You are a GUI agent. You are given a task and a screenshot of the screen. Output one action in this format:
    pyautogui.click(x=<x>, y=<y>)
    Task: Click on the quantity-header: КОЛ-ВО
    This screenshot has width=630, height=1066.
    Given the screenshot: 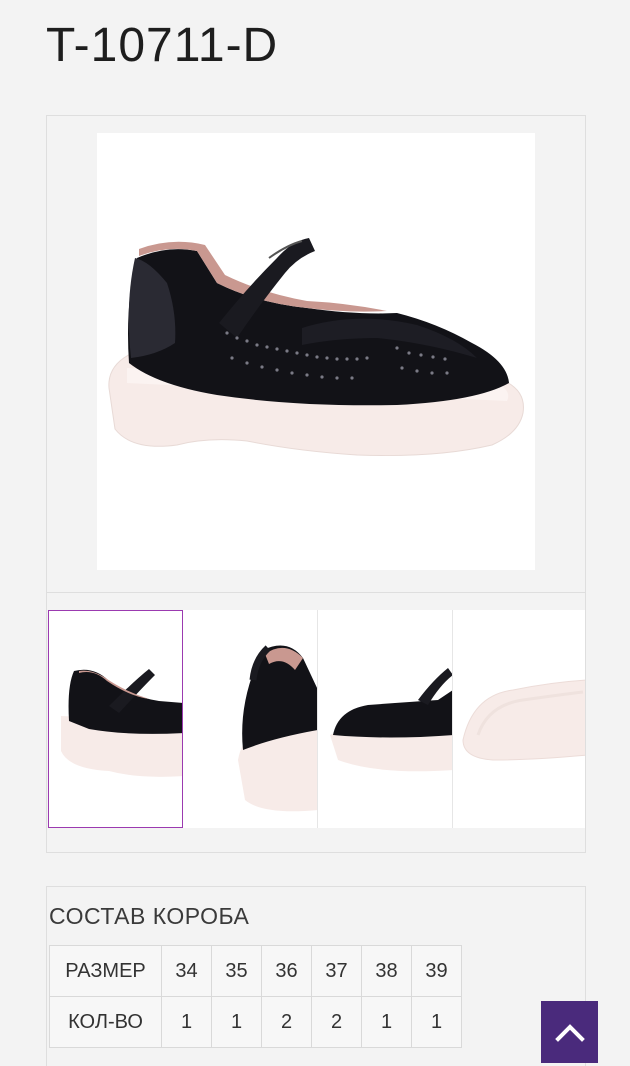 What is the action you would take?
    pyautogui.click(x=105, y=1022)
    